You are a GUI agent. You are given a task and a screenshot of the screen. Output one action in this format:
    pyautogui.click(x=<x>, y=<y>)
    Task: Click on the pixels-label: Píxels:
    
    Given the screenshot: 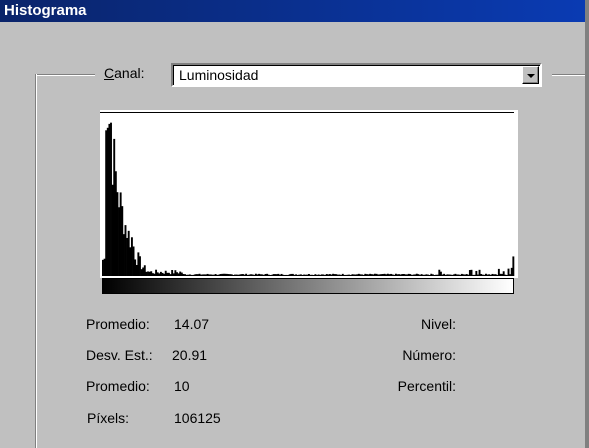 What is the action you would take?
    pyautogui.click(x=108, y=418)
    